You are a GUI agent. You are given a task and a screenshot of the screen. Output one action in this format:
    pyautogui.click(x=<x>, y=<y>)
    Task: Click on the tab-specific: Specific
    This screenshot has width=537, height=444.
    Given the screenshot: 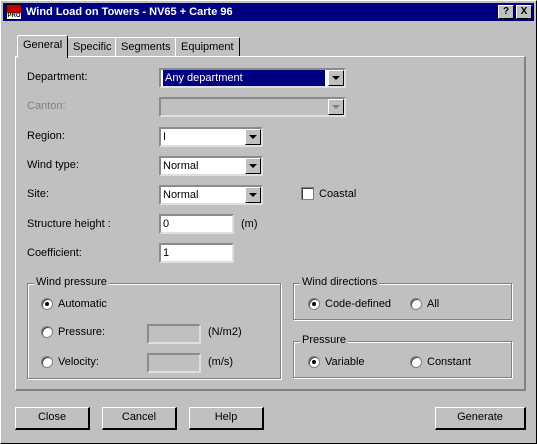 What is the action you would take?
    pyautogui.click(x=92, y=47)
    